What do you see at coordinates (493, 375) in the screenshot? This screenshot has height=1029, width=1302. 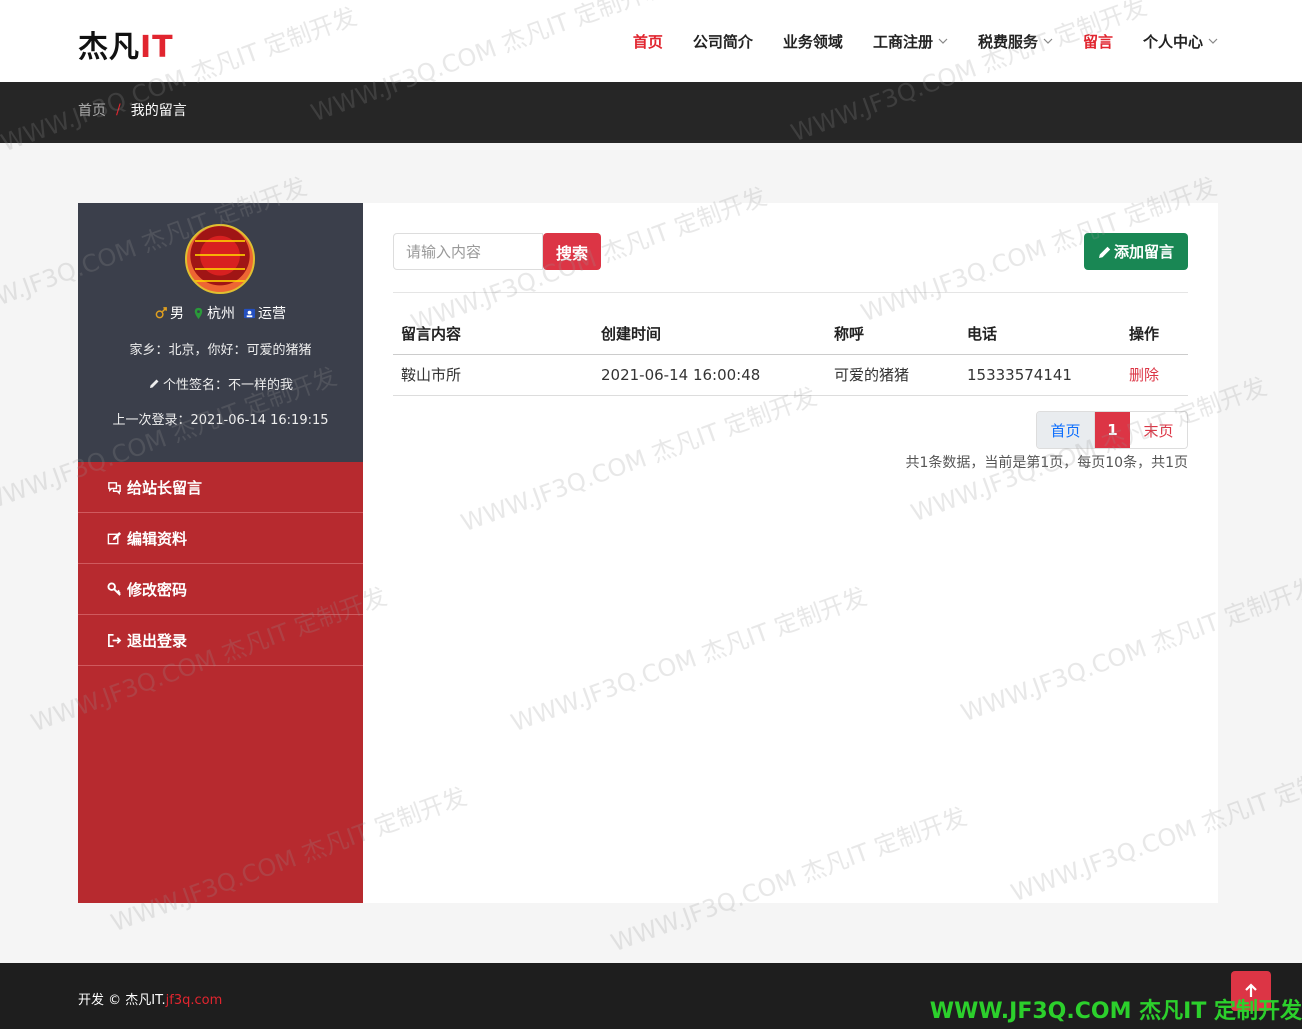 I see `cell-content: 鞍山市所` at bounding box center [493, 375].